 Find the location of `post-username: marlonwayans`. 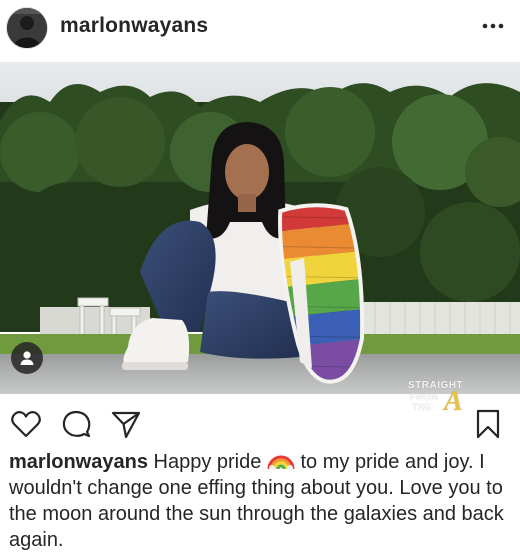

post-username: marlonwayans is located at coordinates (134, 26).